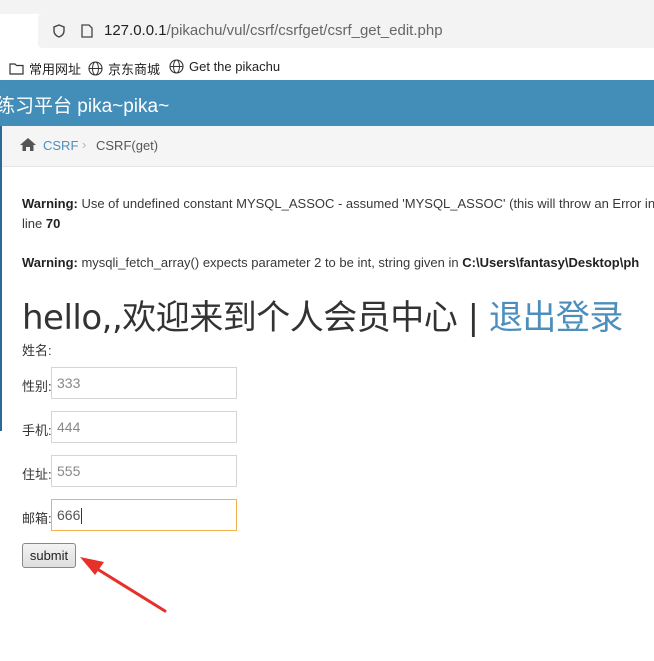 The height and width of the screenshot is (661, 654). I want to click on annotation-arrow, so click(123, 585).